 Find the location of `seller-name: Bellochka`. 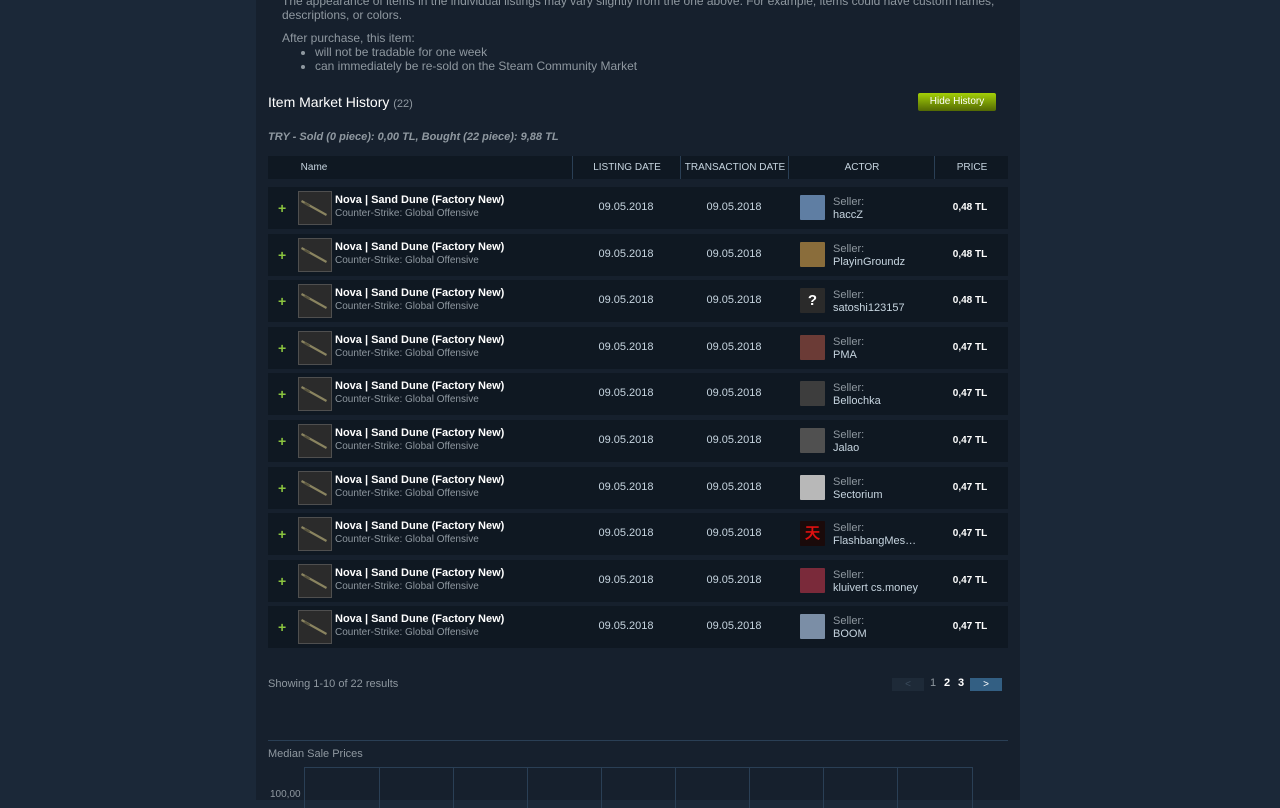

seller-name: Bellochka is located at coordinates (857, 401).